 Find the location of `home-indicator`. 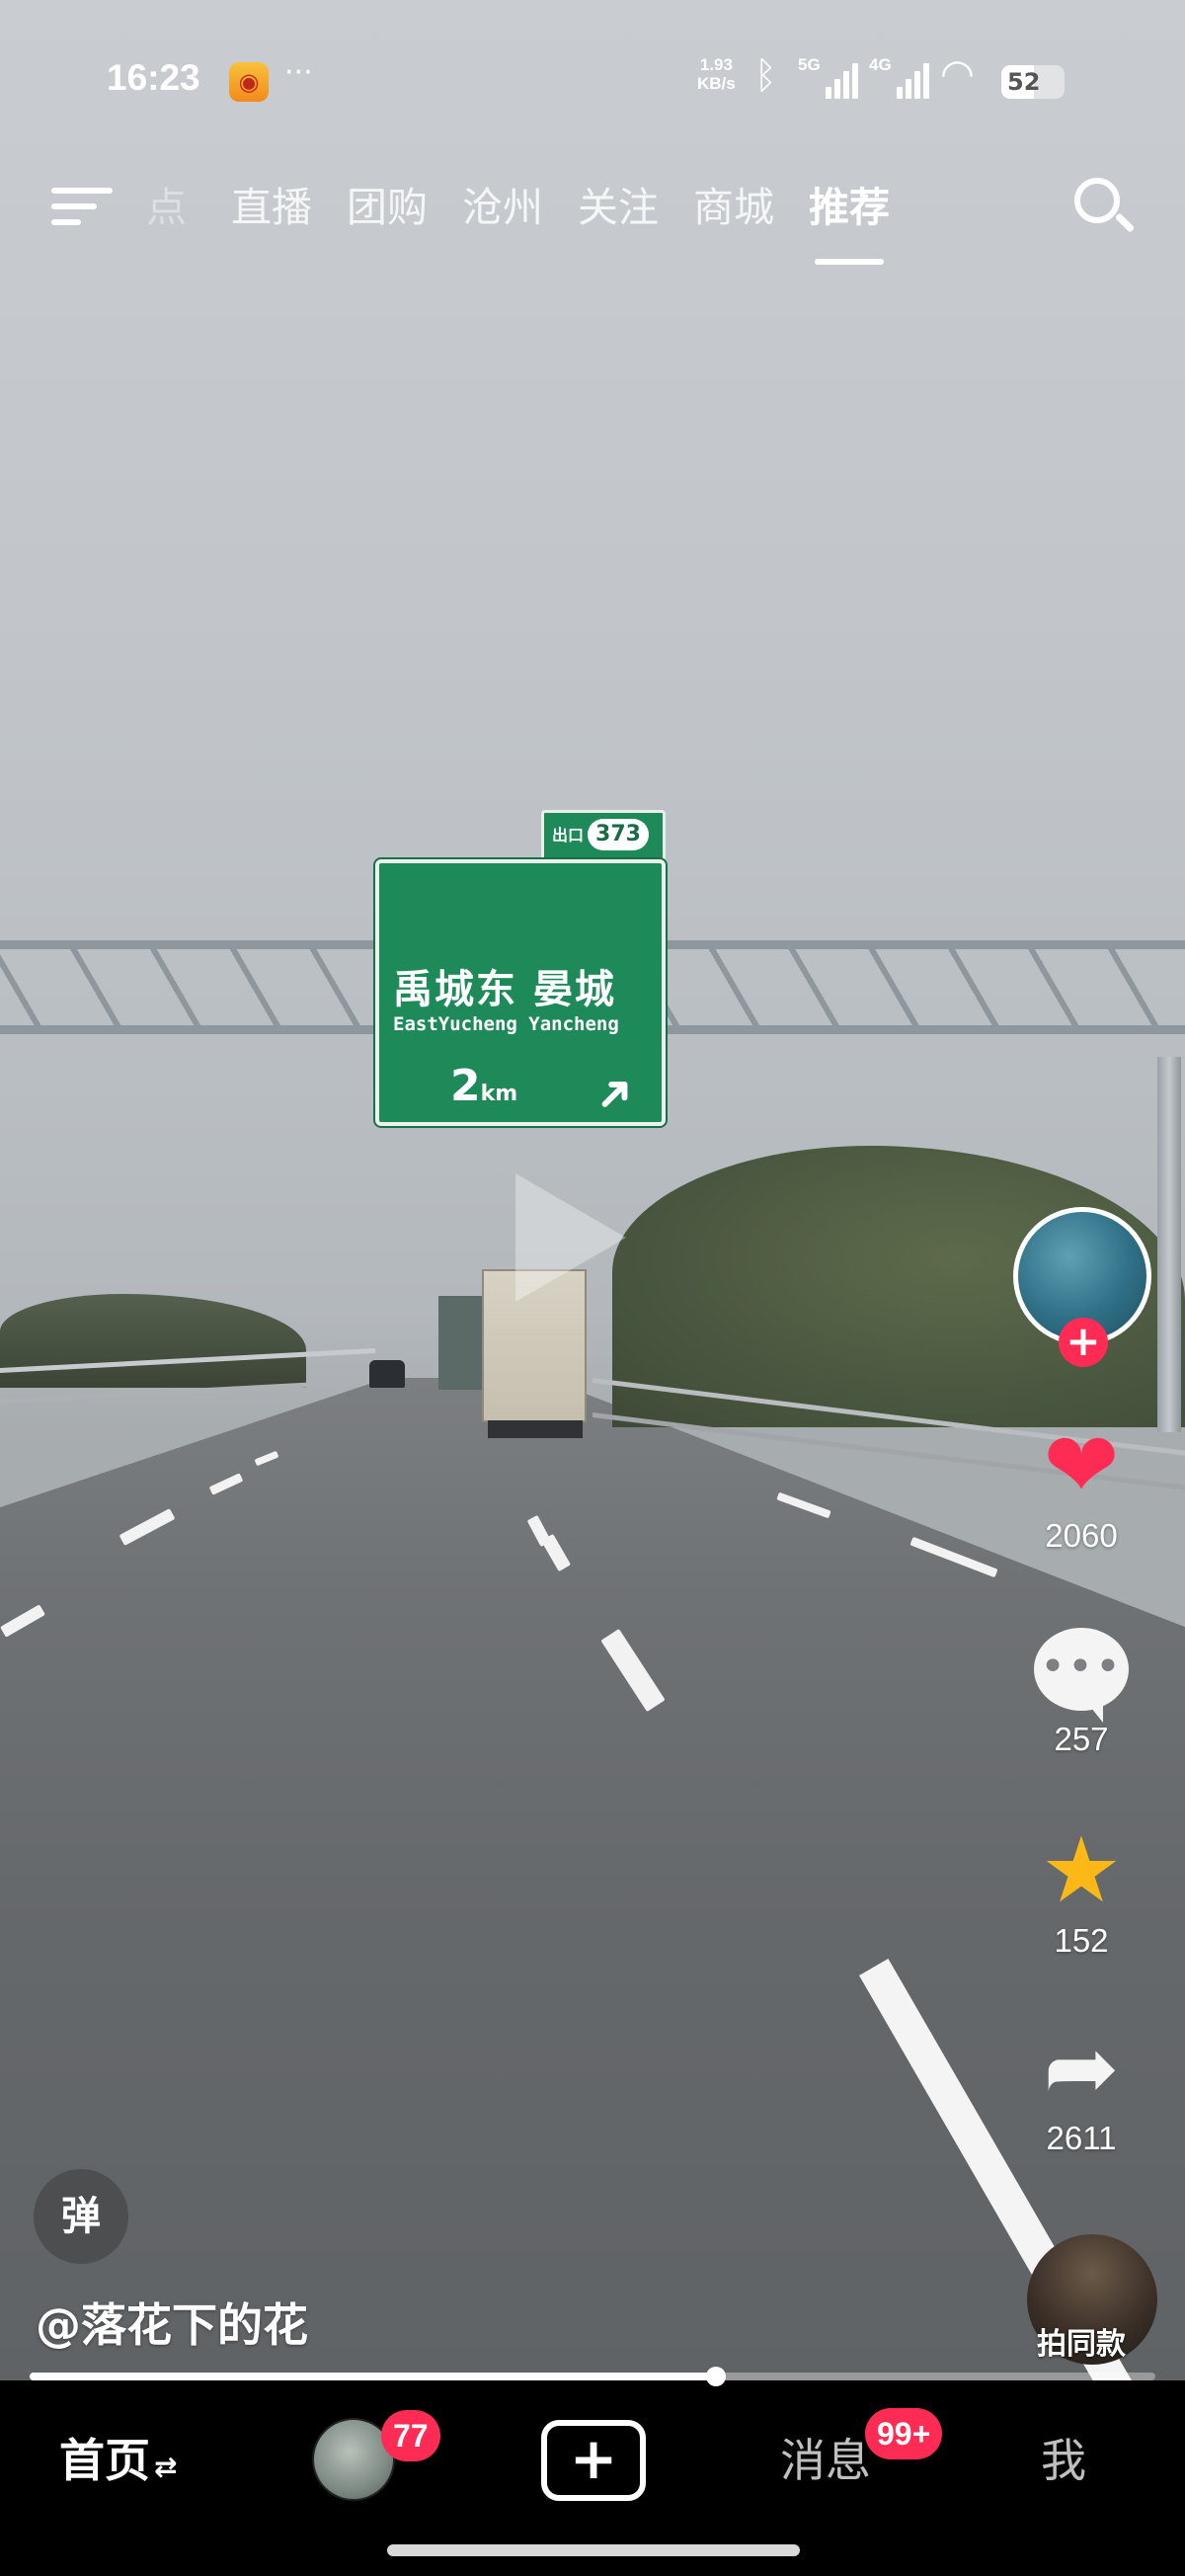

home-indicator is located at coordinates (594, 2550).